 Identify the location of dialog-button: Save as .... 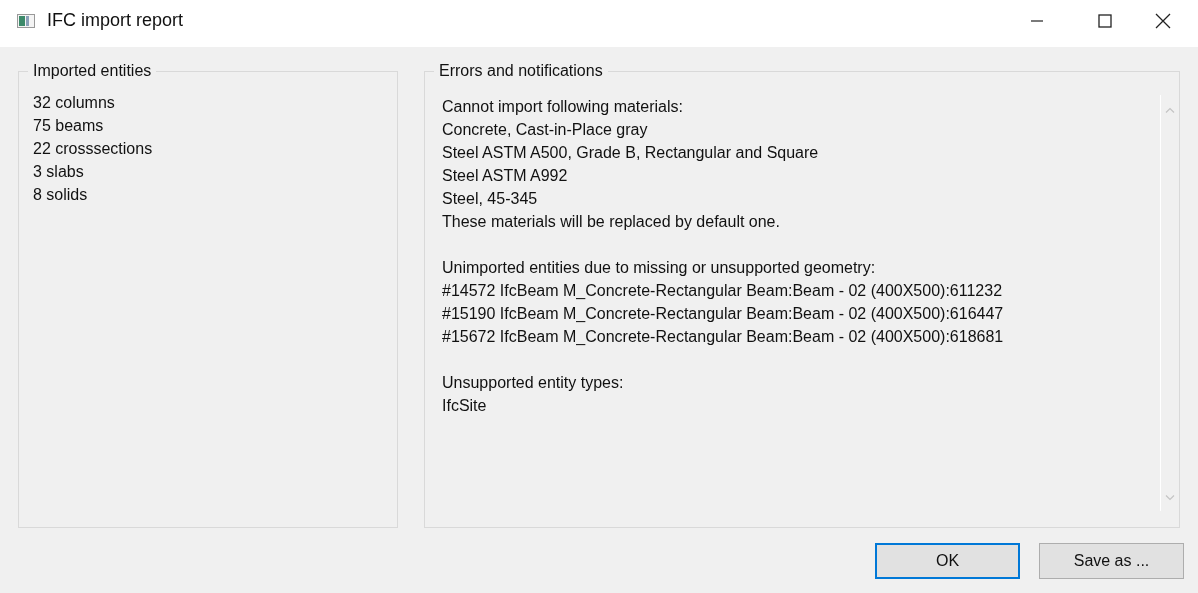
(1111, 561).